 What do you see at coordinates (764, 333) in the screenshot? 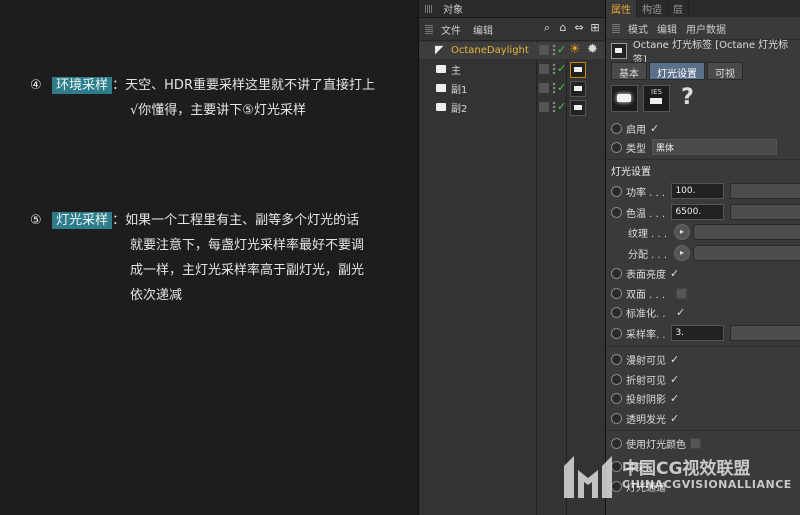
I see `sampling-rate-slider` at bounding box center [764, 333].